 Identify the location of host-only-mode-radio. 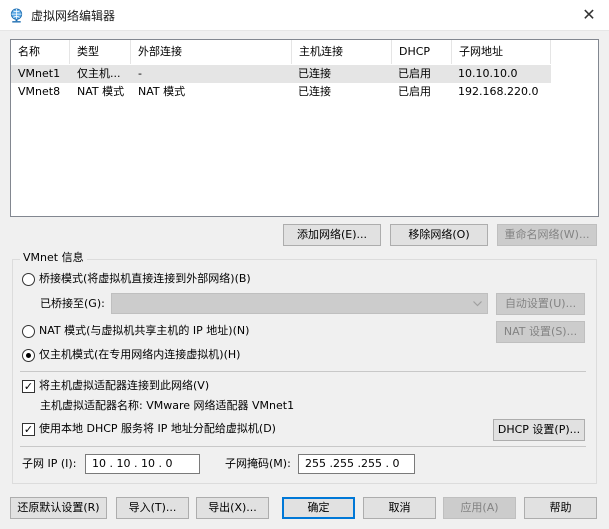
(28, 355).